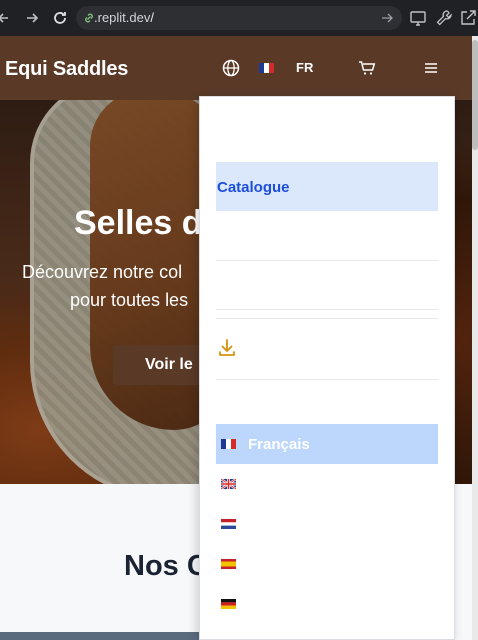  Describe the element at coordinates (228, 604) in the screenshot. I see `flag-de-icon` at that location.